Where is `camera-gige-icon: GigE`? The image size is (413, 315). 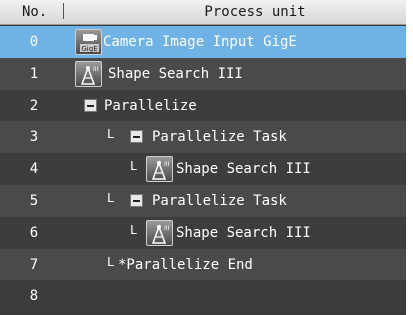
camera-gige-icon: GigE is located at coordinates (88, 42).